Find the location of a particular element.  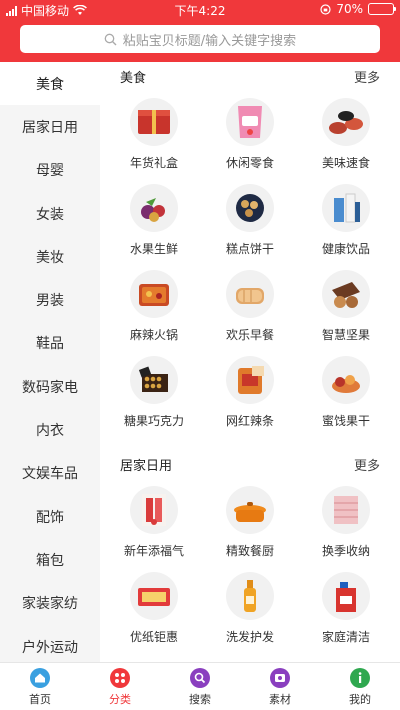

sidebar-item: 箱包 is located at coordinates (50, 559).